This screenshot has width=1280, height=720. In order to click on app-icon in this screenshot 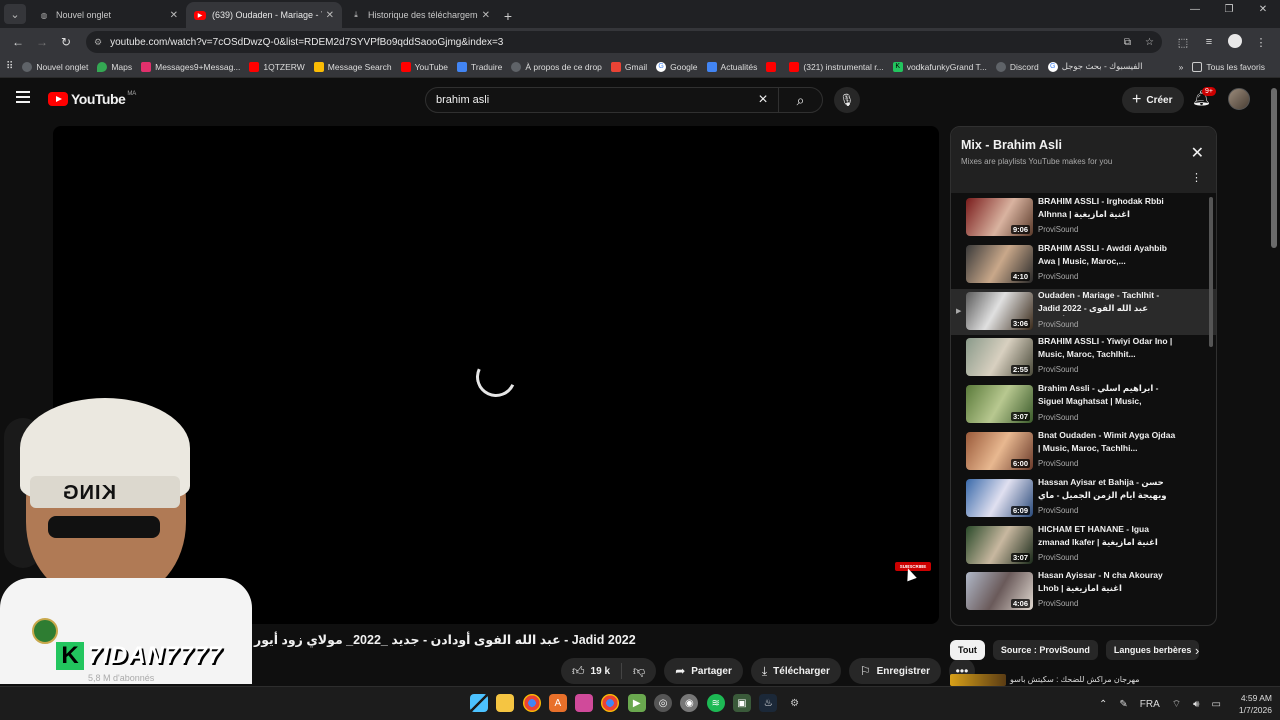, I will do `click(584, 703)`.